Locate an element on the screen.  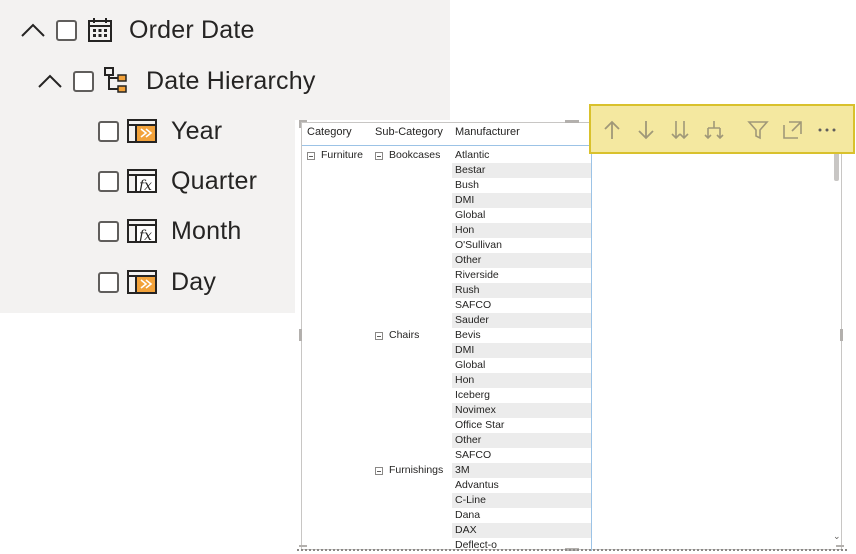
filter-icon is located at coordinates (758, 130).